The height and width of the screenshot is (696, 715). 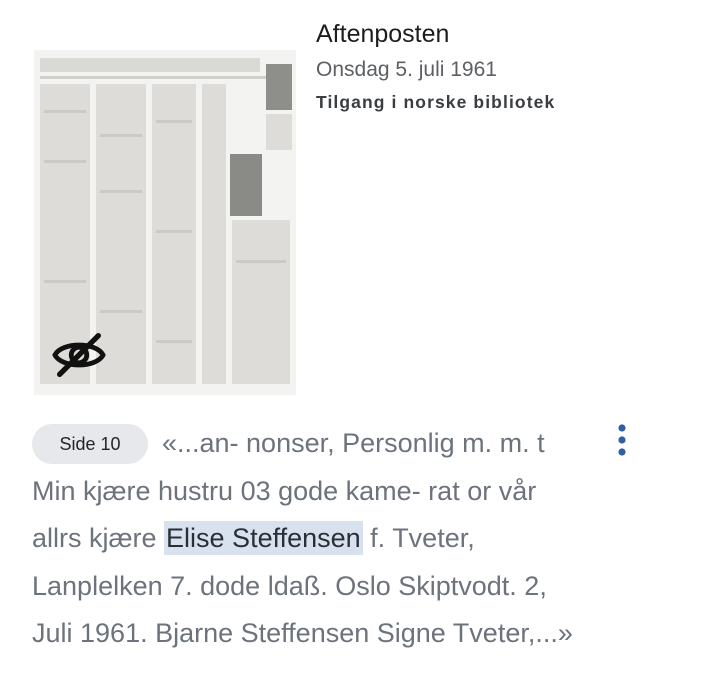 What do you see at coordinates (79, 355) in the screenshot?
I see `eye-off-icon` at bounding box center [79, 355].